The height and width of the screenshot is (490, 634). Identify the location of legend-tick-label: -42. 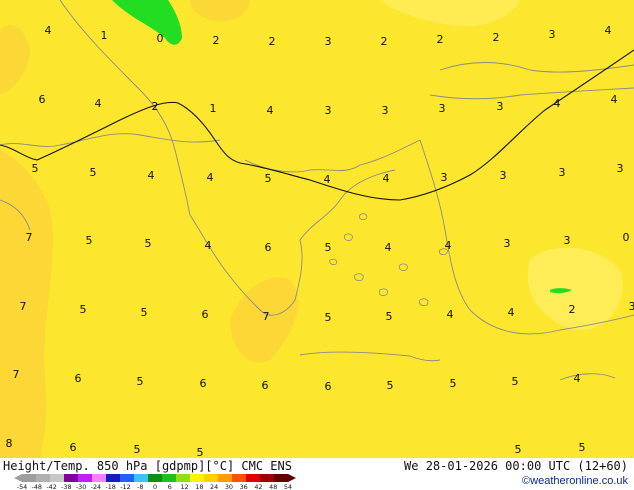
(51, 486).